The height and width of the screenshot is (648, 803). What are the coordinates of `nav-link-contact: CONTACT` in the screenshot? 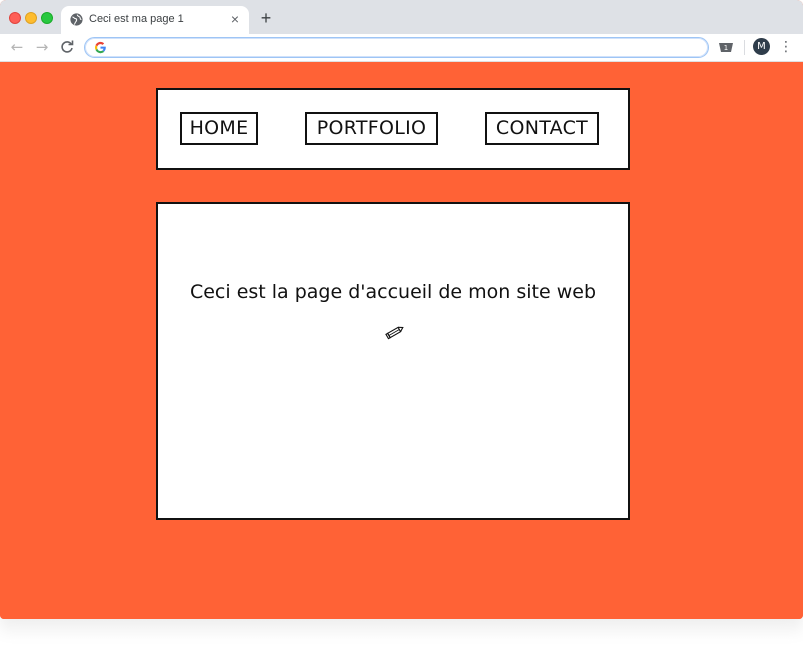 It's located at (542, 128).